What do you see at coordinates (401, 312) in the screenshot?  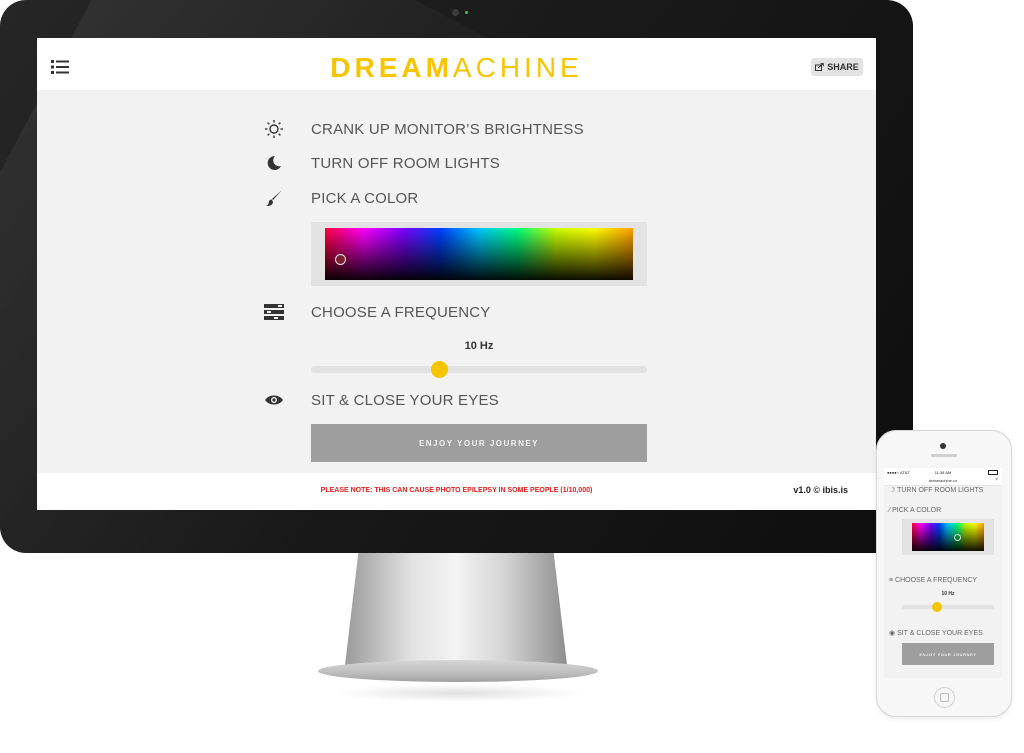 I see `step-label: CHOOSE A FREQUENCY` at bounding box center [401, 312].